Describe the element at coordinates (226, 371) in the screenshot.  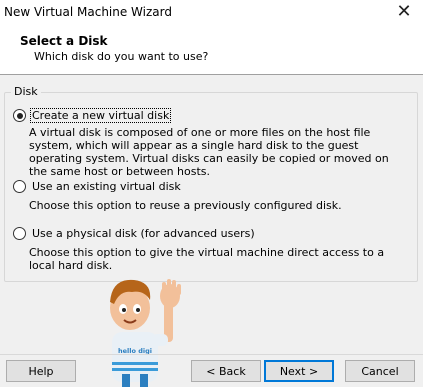
I see `back-button: < Back` at that location.